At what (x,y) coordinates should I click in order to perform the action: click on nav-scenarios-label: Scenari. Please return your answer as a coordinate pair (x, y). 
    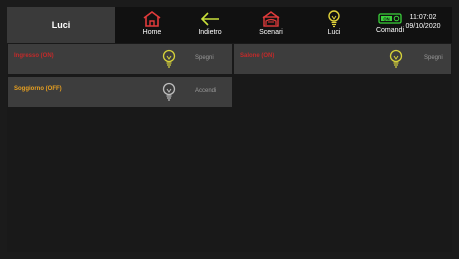
    Looking at the image, I should click on (271, 32).